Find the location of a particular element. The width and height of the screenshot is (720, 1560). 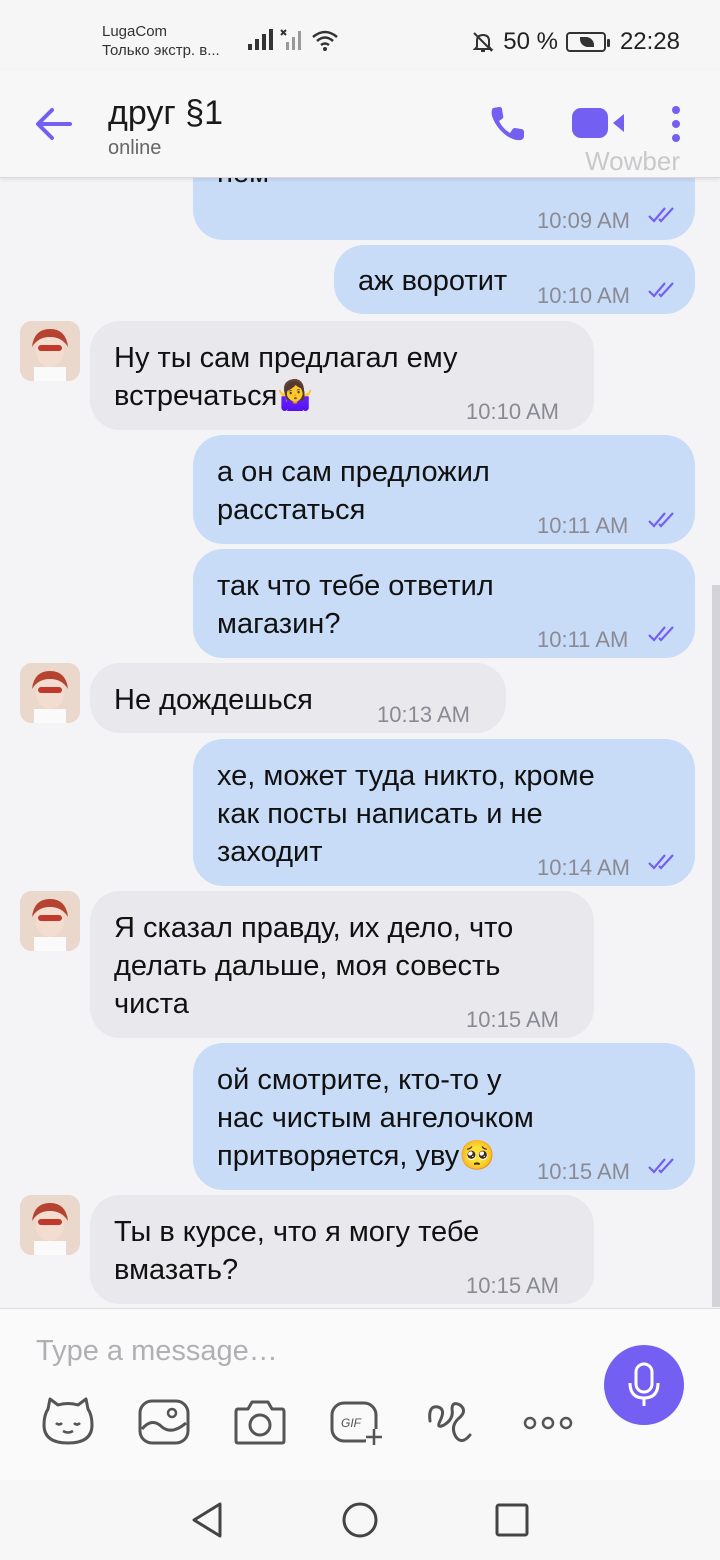

composer: GIF is located at coordinates (360, 1394).